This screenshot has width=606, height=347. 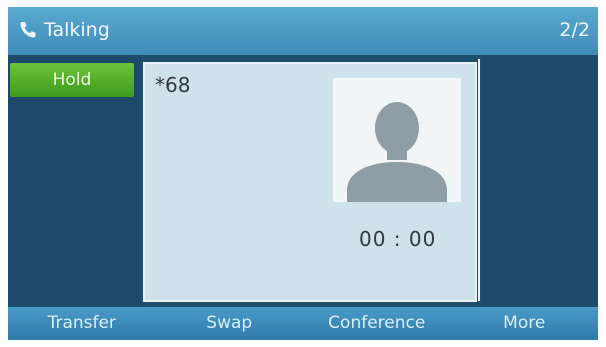 What do you see at coordinates (28, 30) in the screenshot?
I see `phone-handset-icon` at bounding box center [28, 30].